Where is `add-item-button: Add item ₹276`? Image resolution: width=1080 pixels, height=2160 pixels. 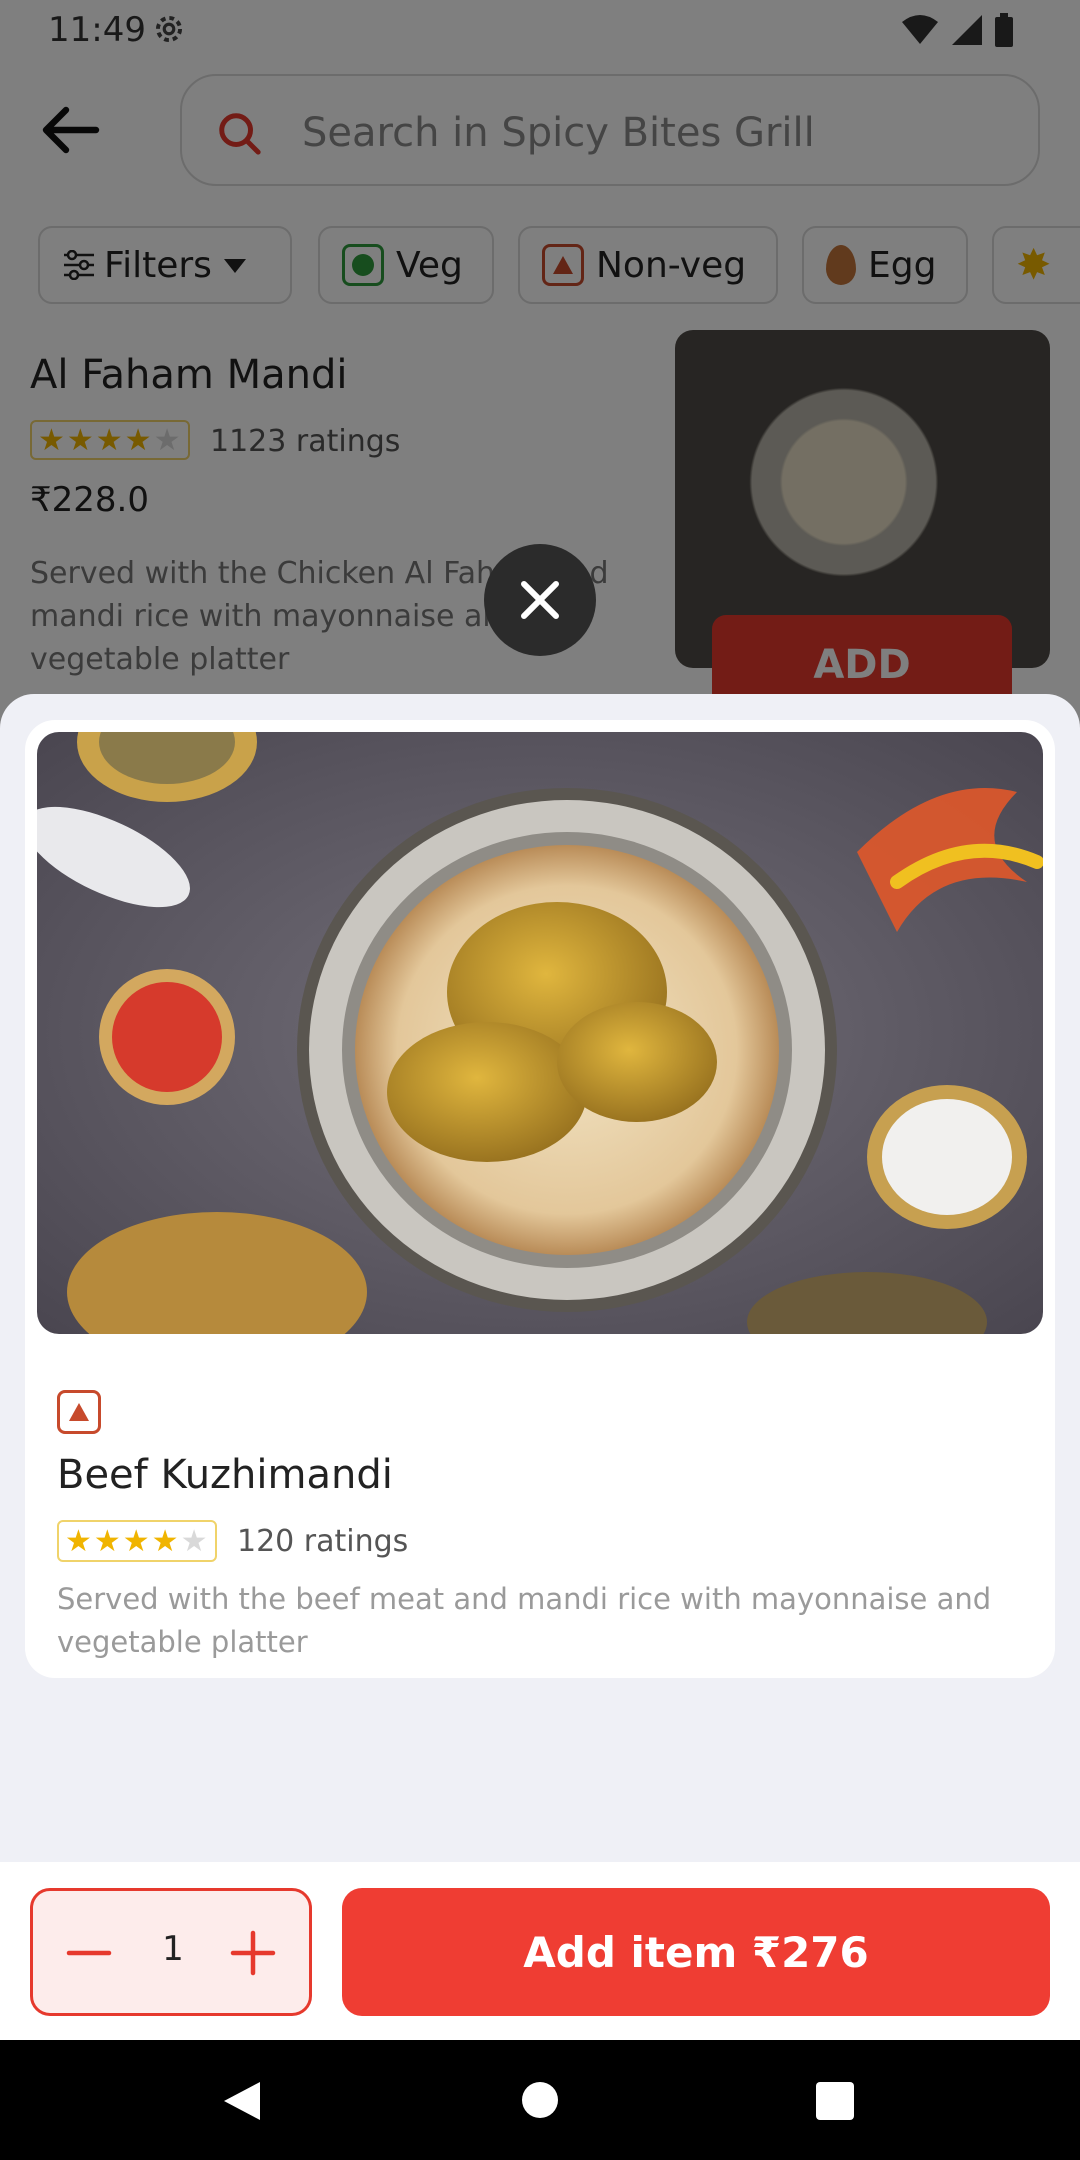 add-item-button: Add item ₹276 is located at coordinates (696, 1952).